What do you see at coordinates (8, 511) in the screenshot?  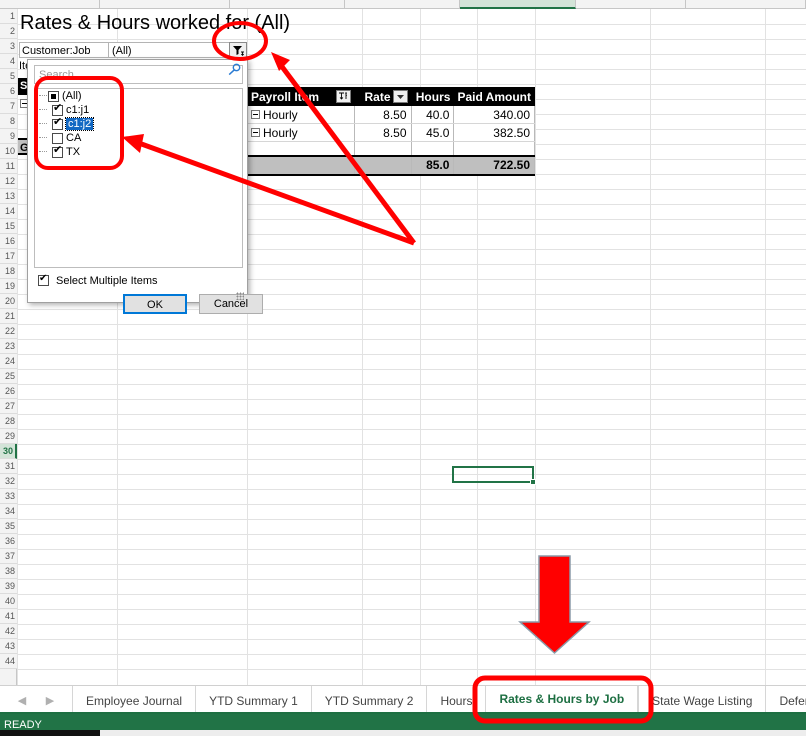 I see `row-header-34: 34` at bounding box center [8, 511].